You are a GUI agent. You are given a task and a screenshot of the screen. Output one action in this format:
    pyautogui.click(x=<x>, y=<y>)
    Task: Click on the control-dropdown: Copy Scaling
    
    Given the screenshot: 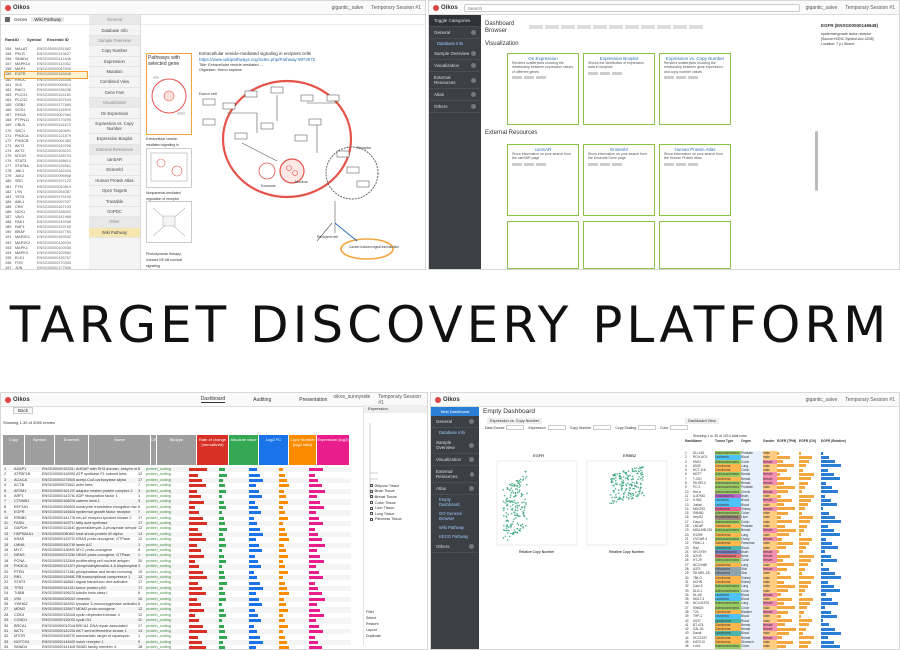 What is the action you would take?
    pyautogui.click(x=636, y=427)
    